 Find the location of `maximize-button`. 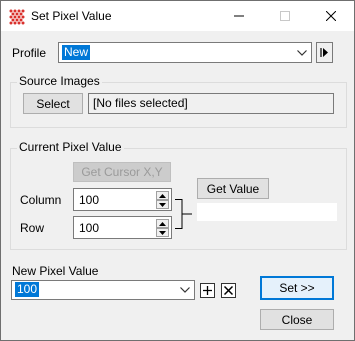

maximize-button is located at coordinates (285, 16).